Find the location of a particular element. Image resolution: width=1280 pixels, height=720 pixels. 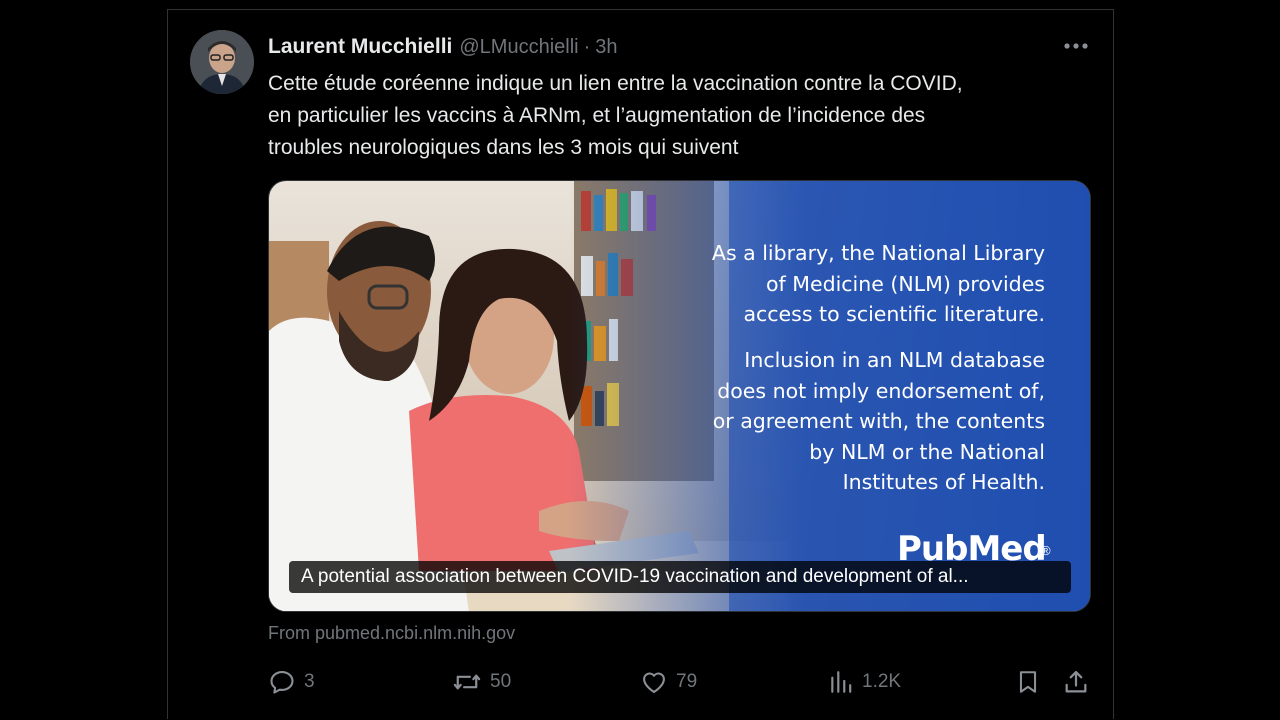

repost-count: 50 is located at coordinates (501, 681).